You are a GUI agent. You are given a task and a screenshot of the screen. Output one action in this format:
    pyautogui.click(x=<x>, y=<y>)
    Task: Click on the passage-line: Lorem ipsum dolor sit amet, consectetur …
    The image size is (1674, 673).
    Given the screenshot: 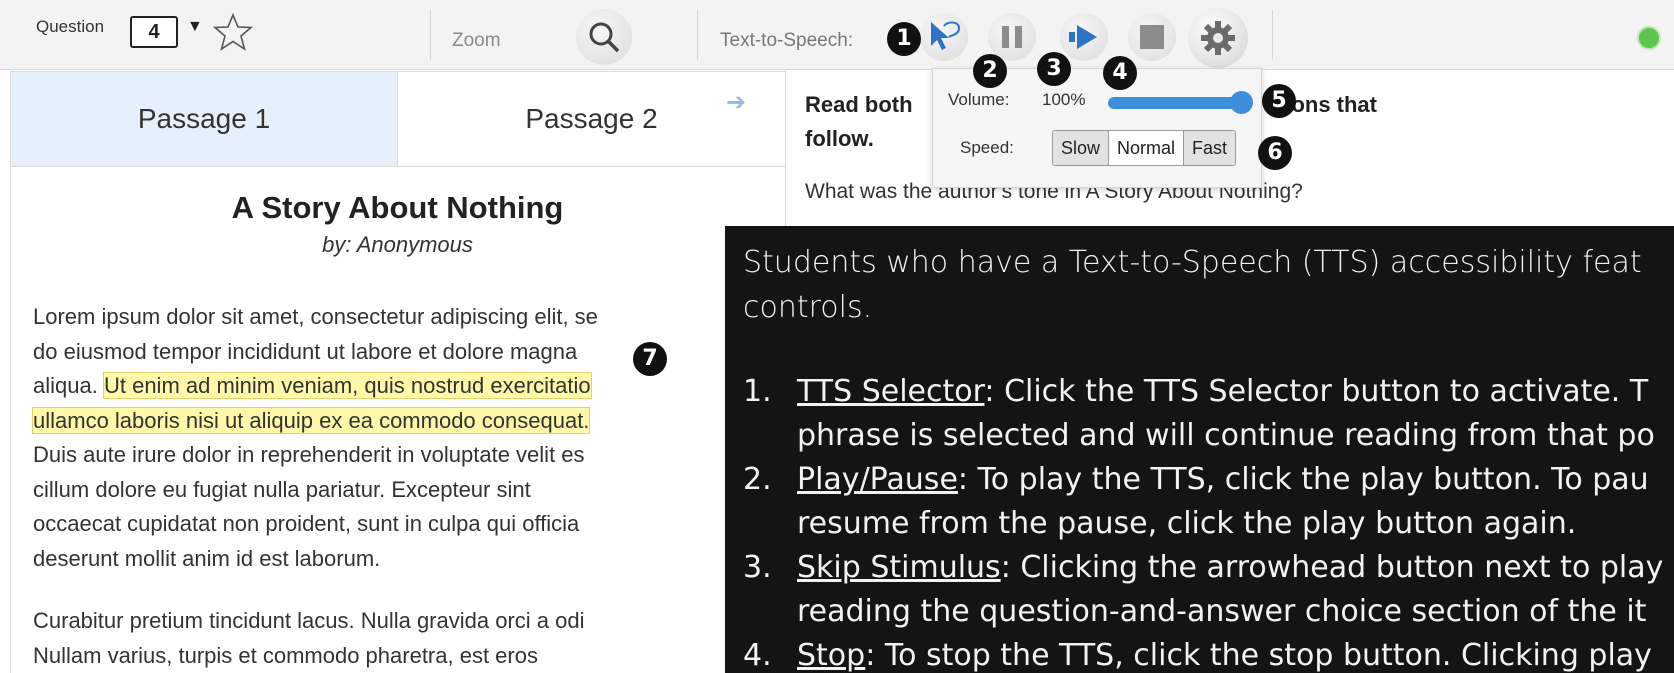 What is the action you would take?
    pyautogui.click(x=315, y=316)
    